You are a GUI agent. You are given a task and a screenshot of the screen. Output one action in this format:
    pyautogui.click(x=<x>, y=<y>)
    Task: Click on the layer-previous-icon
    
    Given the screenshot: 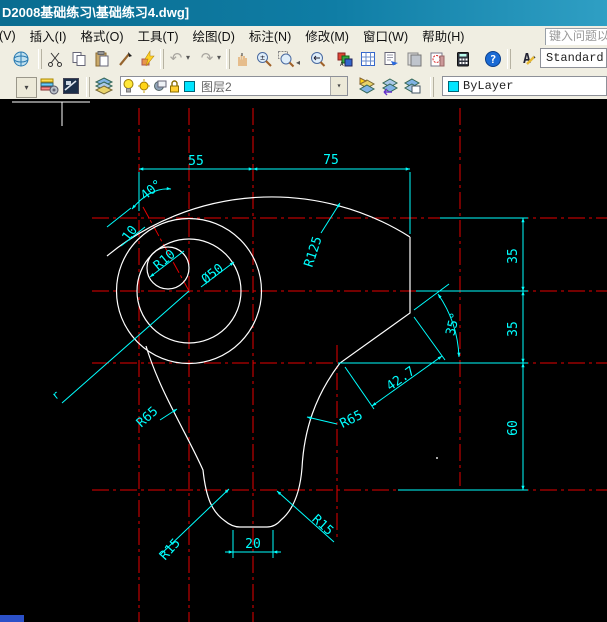 What is the action you would take?
    pyautogui.click(x=390, y=86)
    